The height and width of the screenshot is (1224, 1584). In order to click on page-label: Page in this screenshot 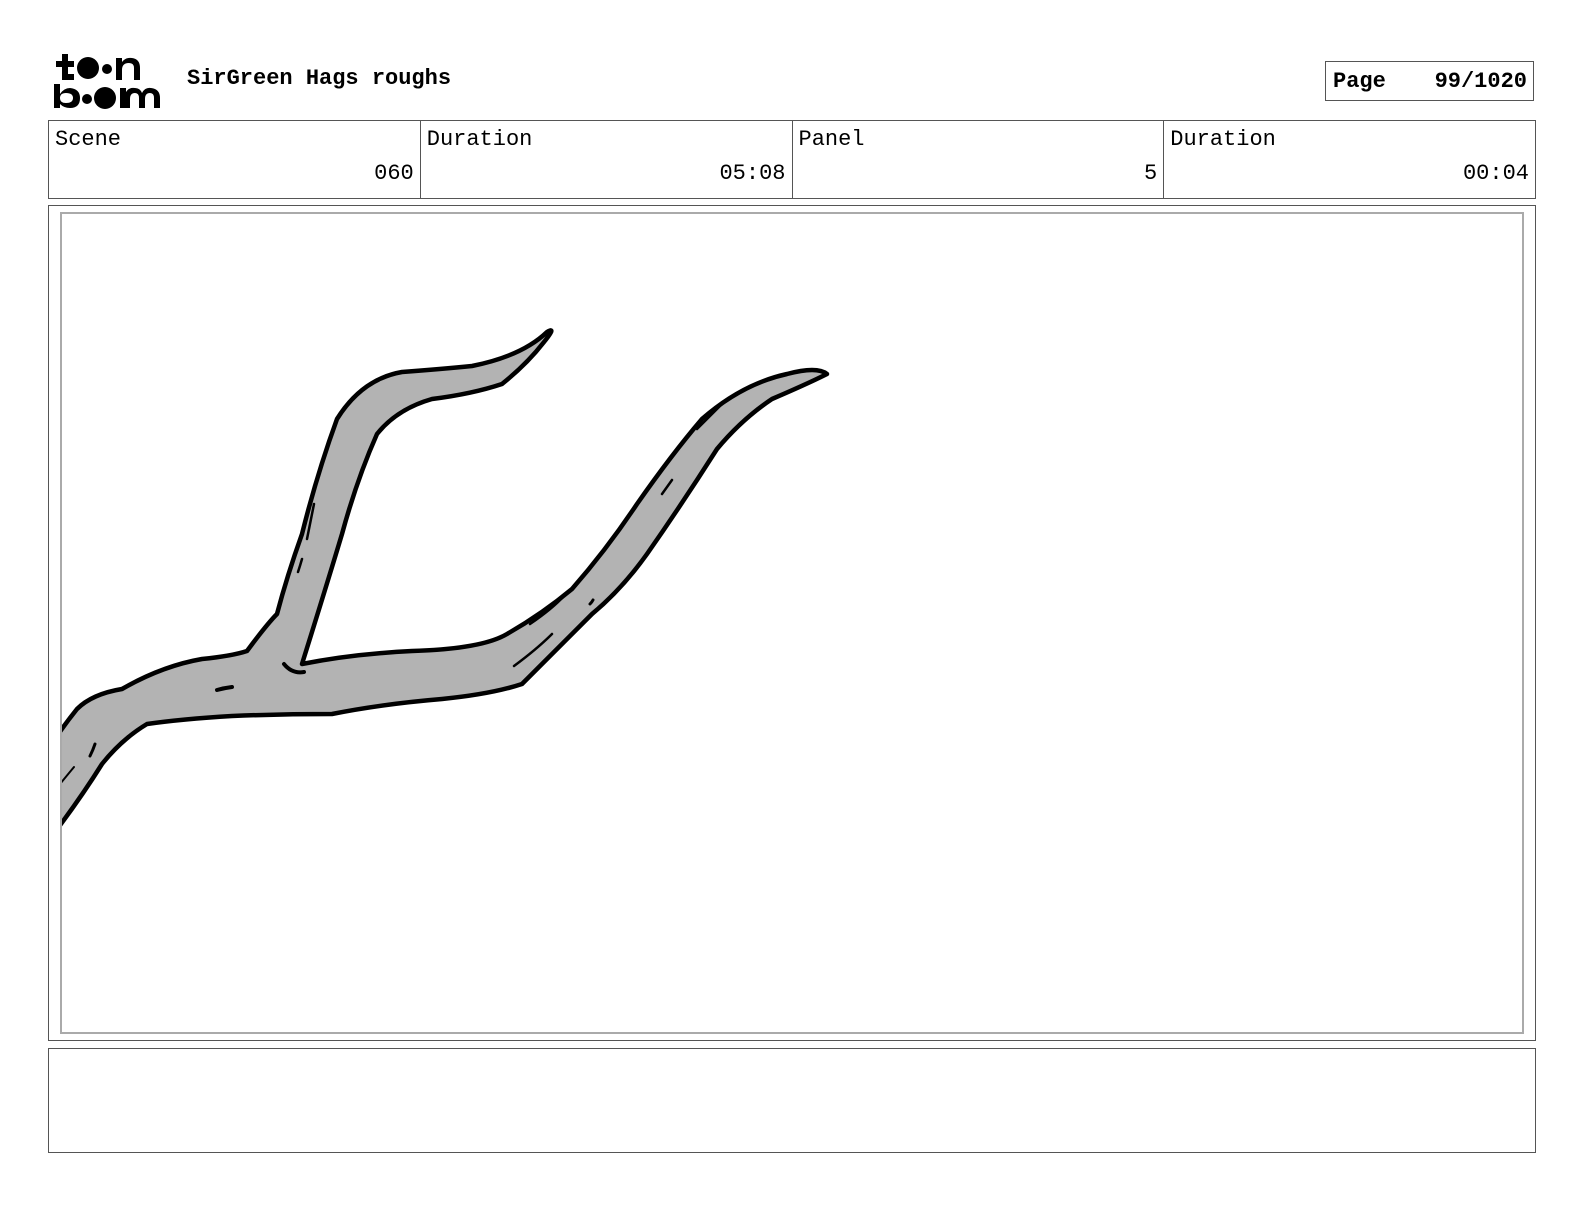, I will do `click(1359, 81)`.